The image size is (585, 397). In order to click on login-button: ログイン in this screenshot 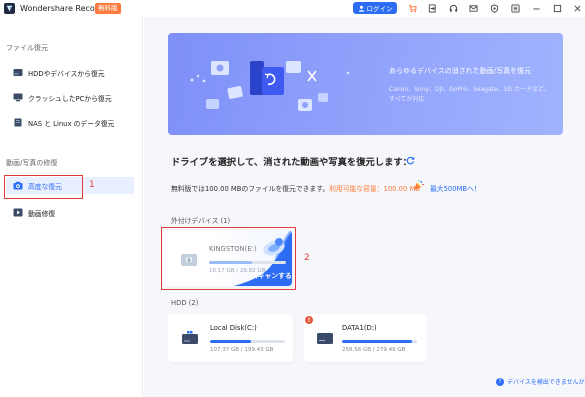, I will do `click(375, 8)`.